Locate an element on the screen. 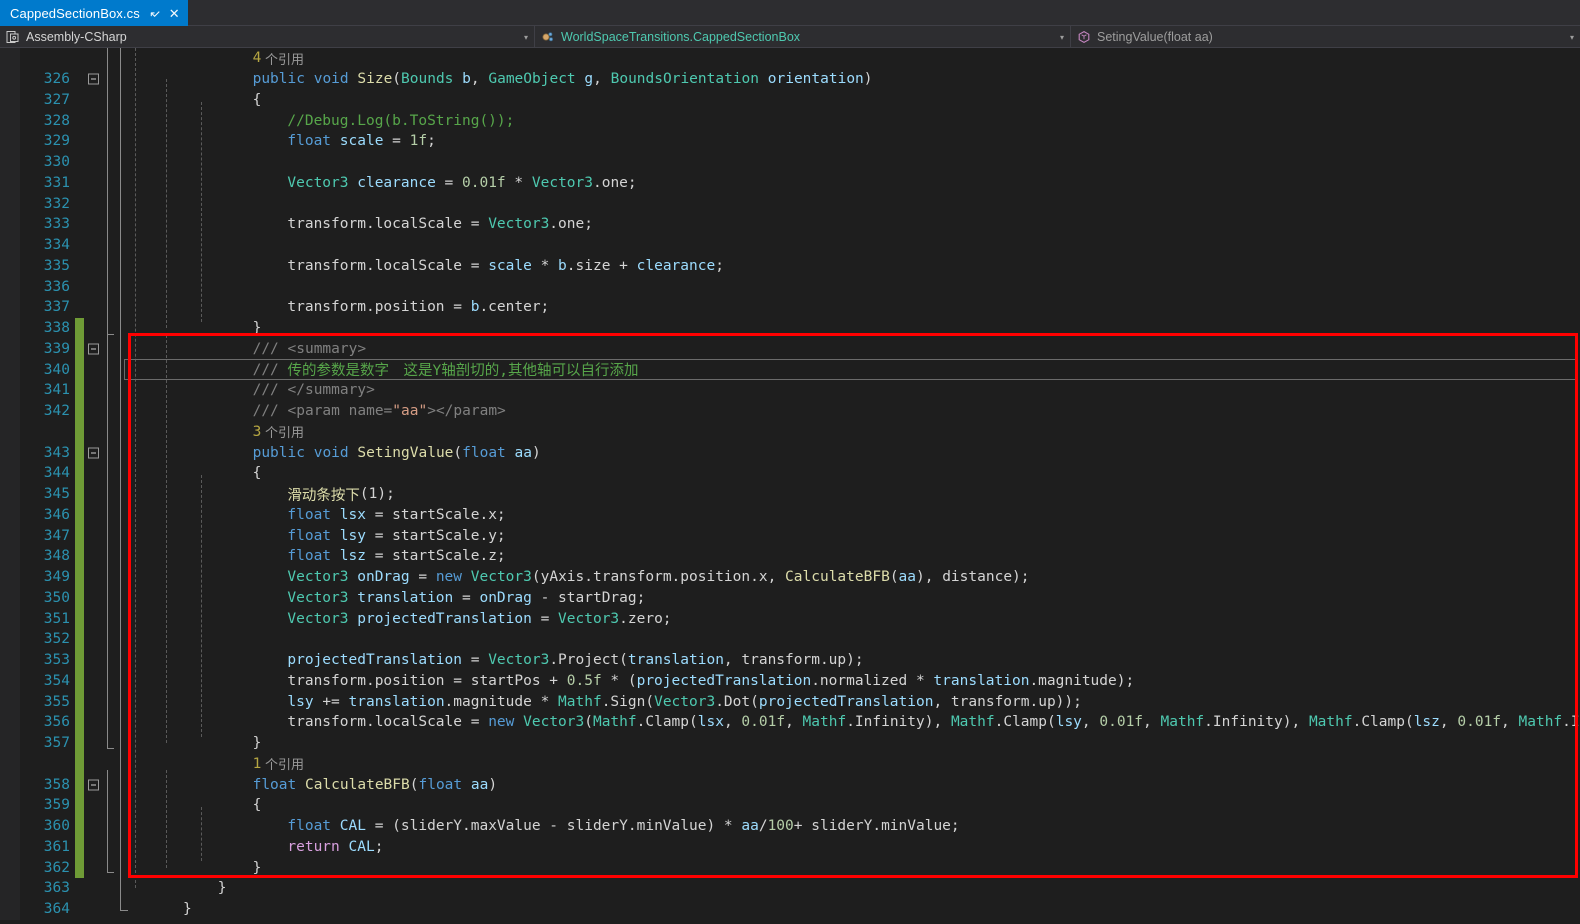 This screenshot has width=1580, height=924. code-text-area: //Debug.Log(b.ToString()); is located at coordinates (843, 120).